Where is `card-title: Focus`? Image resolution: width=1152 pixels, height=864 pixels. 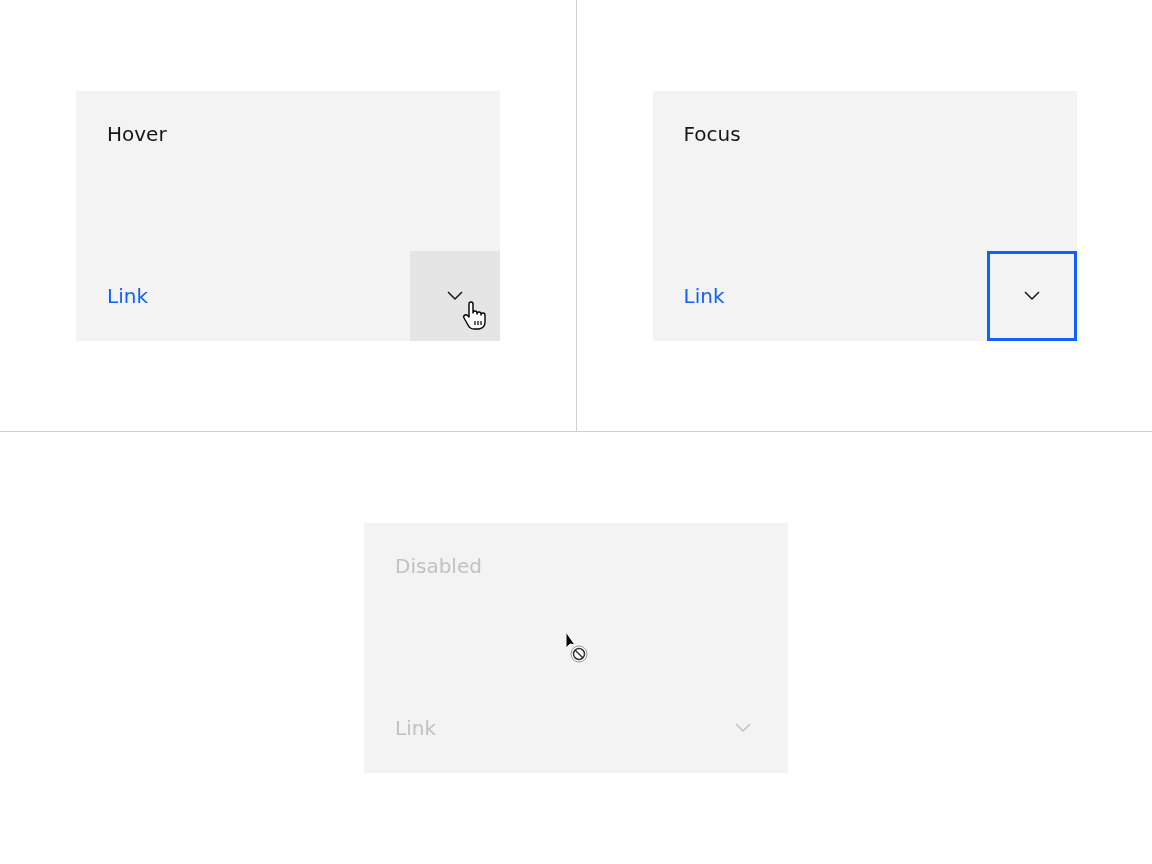
card-title: Focus is located at coordinates (712, 132).